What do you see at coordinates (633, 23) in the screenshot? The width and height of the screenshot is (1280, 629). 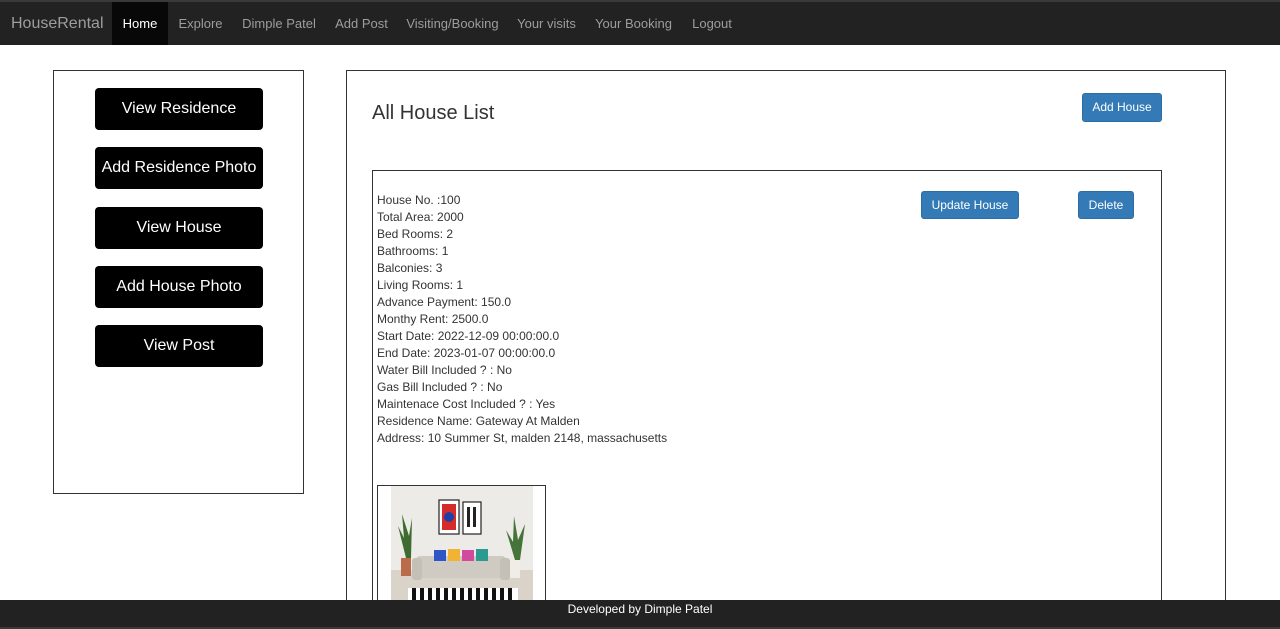 I see `nav-your-booking: Your Booking` at bounding box center [633, 23].